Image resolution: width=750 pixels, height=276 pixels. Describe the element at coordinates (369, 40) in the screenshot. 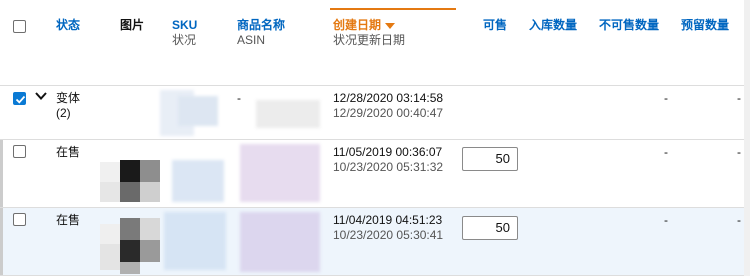

I see `column-status-updated-sublabel: 状况更新日期` at that location.